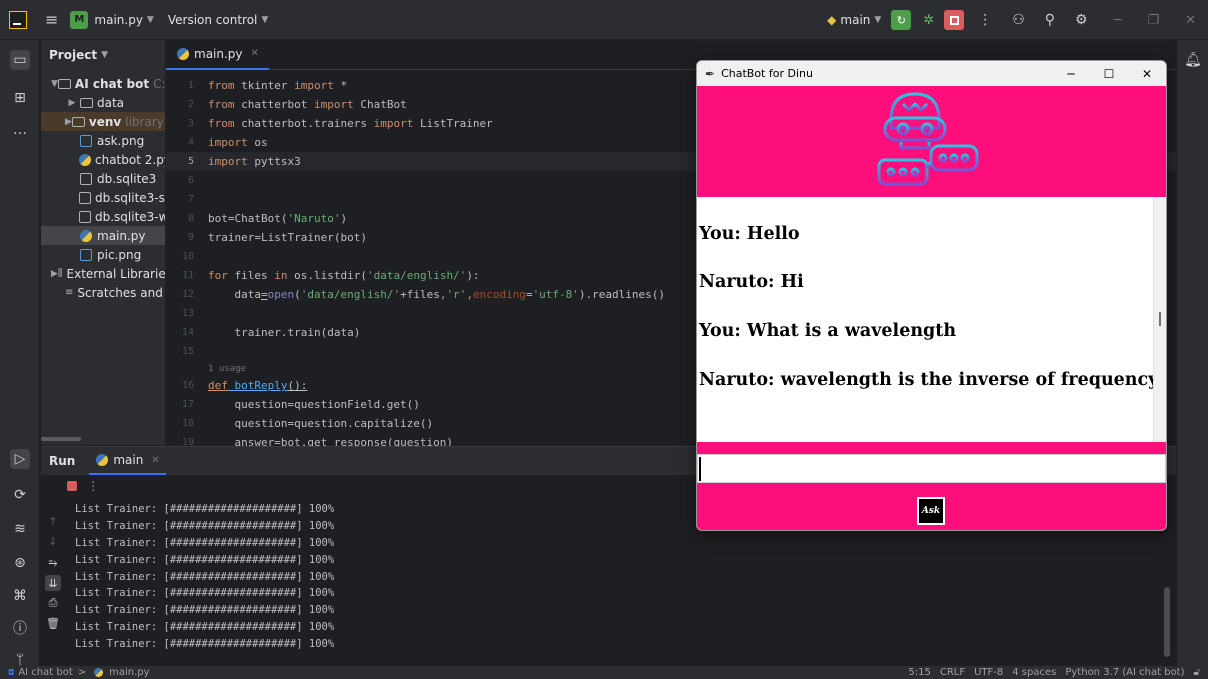  Describe the element at coordinates (710, 73) in the screenshot. I see `tk-feather-icon: ✒` at that location.